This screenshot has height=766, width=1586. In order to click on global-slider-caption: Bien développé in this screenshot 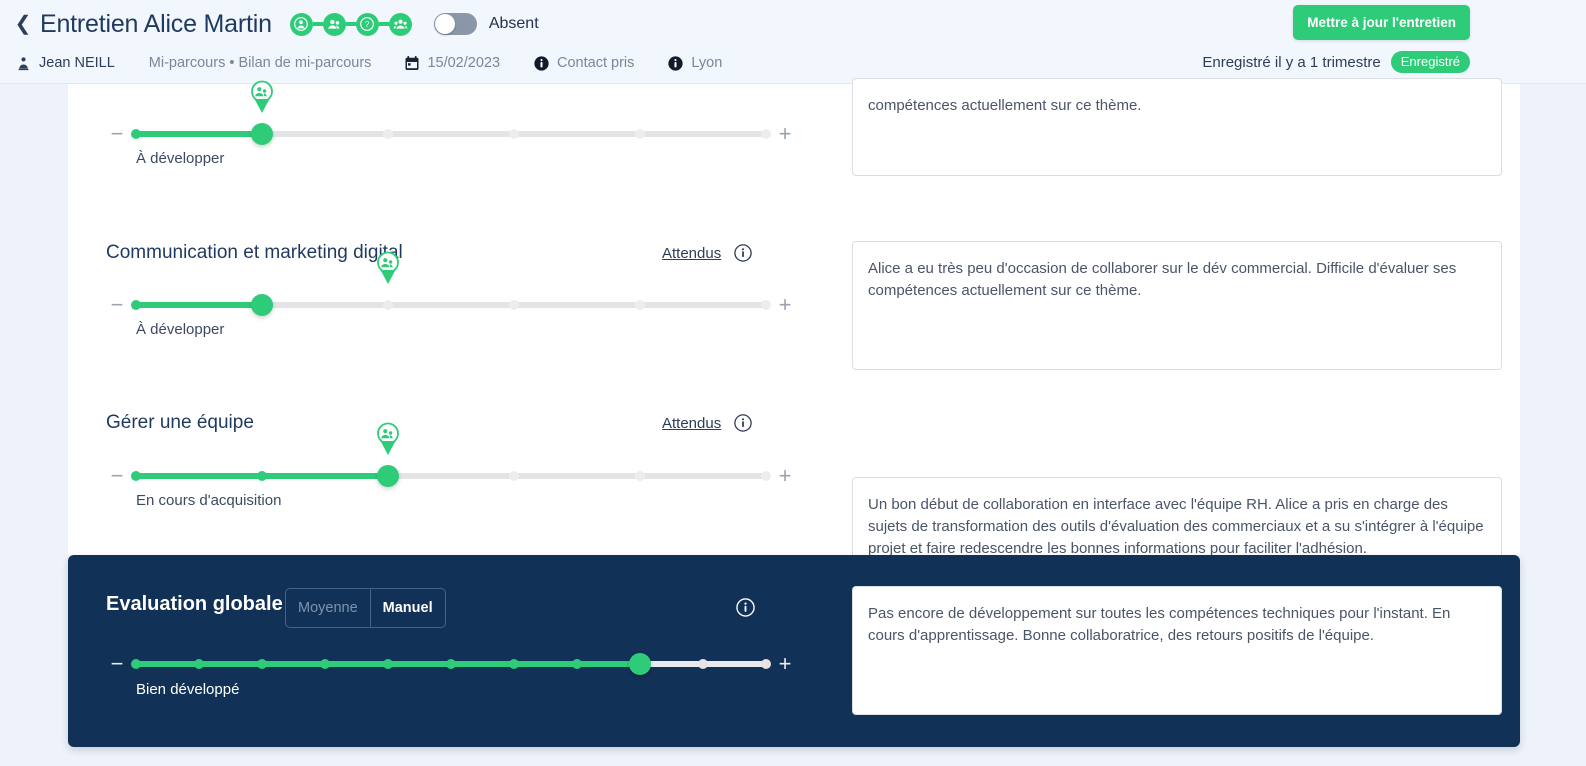, I will do `click(188, 689)`.